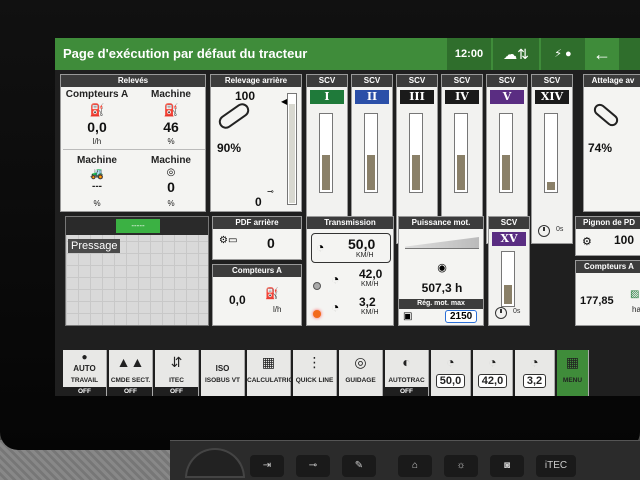  I want to click on toolbar-top-label: AUTO, so click(84, 368).